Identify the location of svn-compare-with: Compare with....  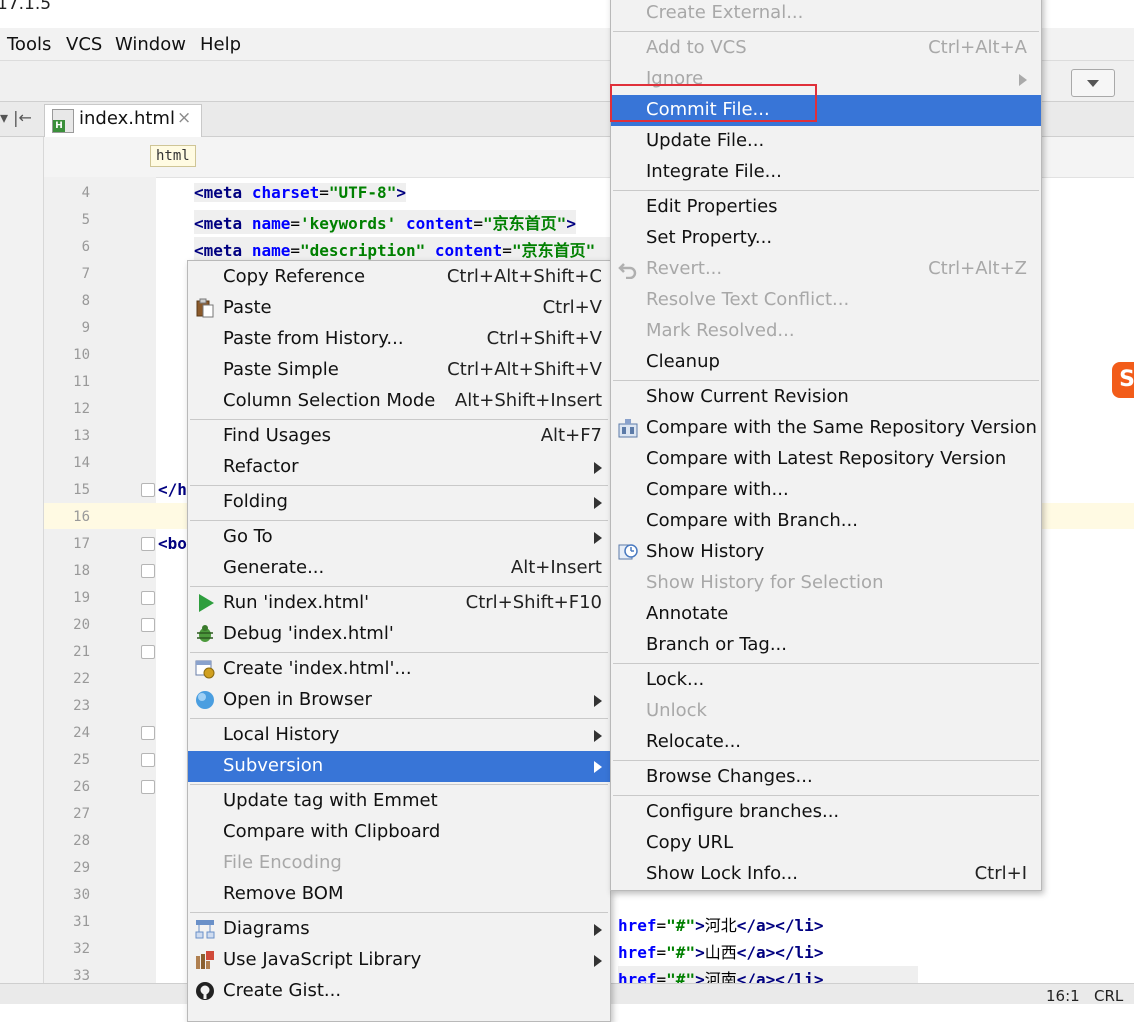
(826, 490).